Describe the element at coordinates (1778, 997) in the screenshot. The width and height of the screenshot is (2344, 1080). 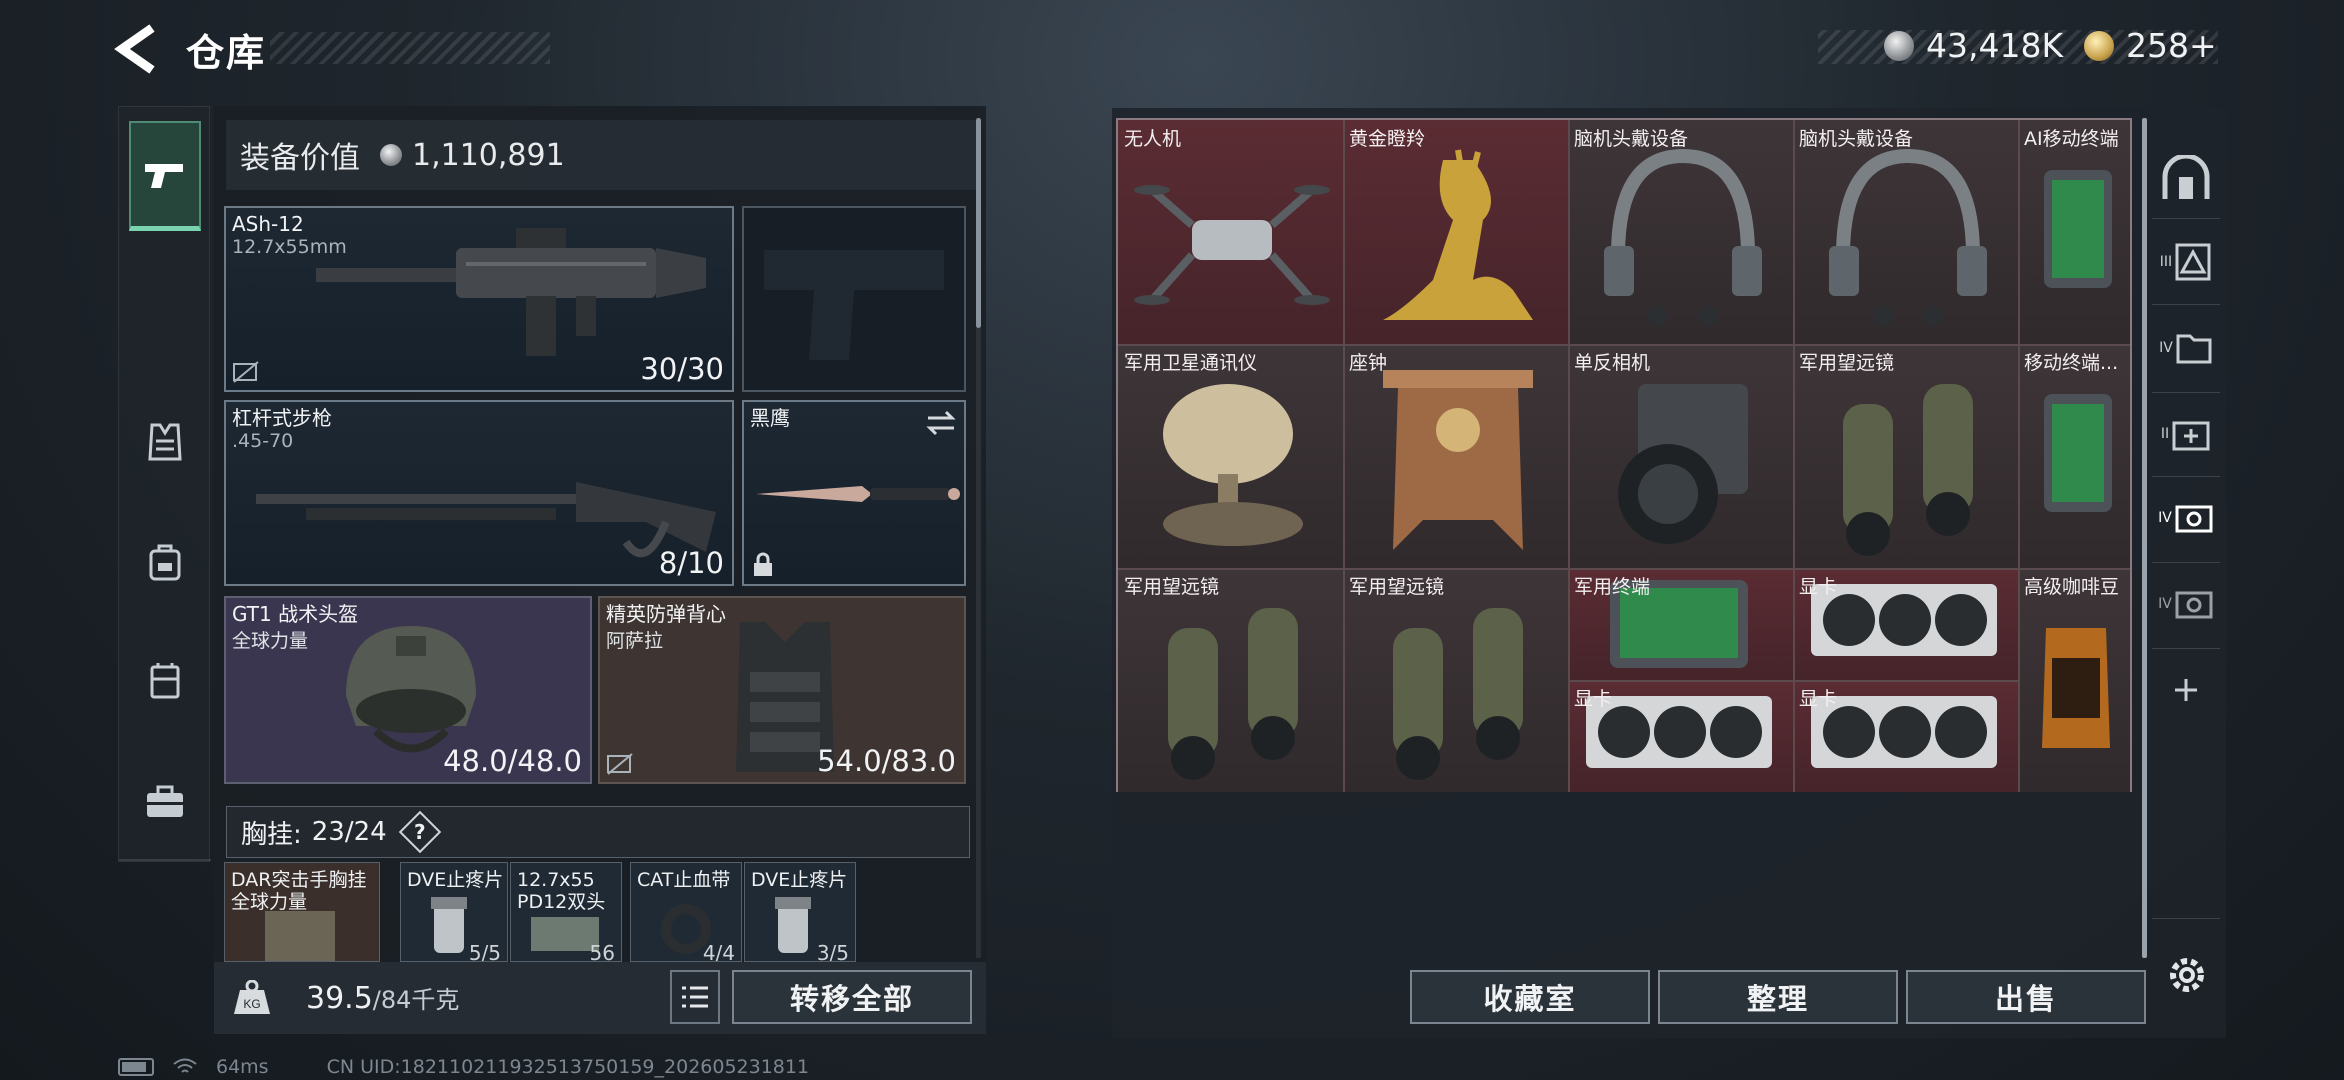
I see `sort-button: 整理` at that location.